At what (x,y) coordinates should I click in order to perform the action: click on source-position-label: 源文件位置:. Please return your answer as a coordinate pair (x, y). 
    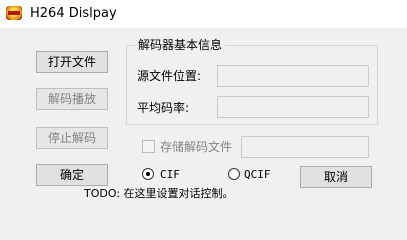
    Looking at the image, I should click on (169, 76).